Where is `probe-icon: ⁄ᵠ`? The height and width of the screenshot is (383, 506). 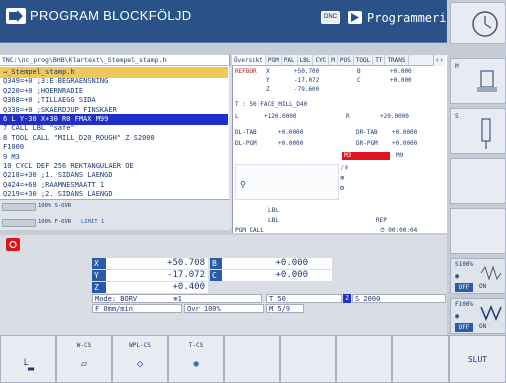
probe-icon: ⁄ᵠ is located at coordinates (344, 168).